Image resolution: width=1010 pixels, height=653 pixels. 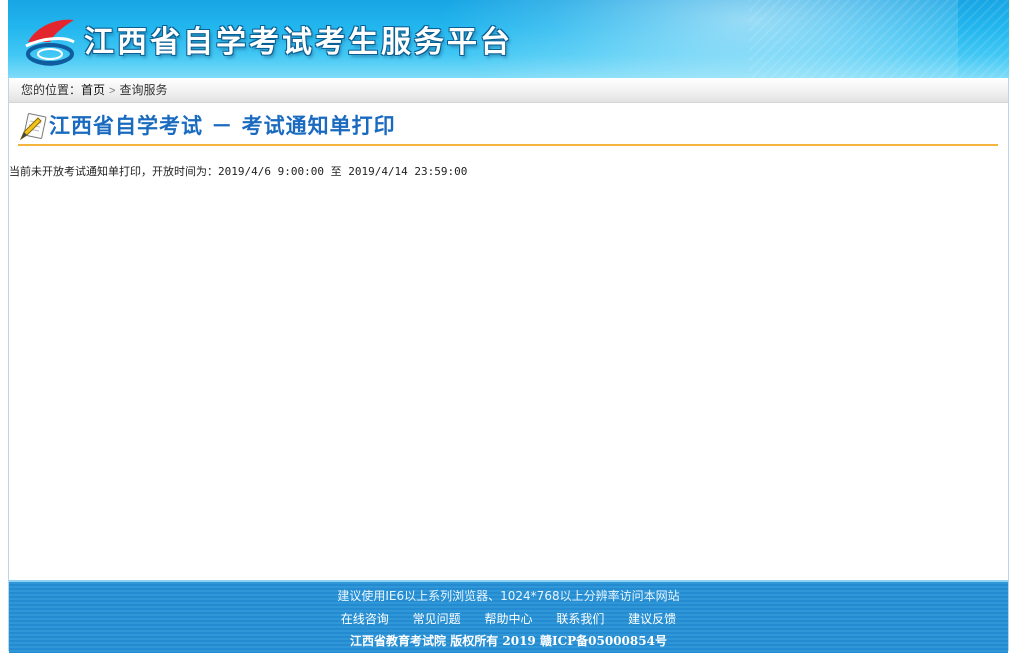 What do you see at coordinates (508, 596) in the screenshot?
I see `browser-tip: 建议使用IE6以上系列浏览器、1024*768以上分辨率访问本网站` at bounding box center [508, 596].